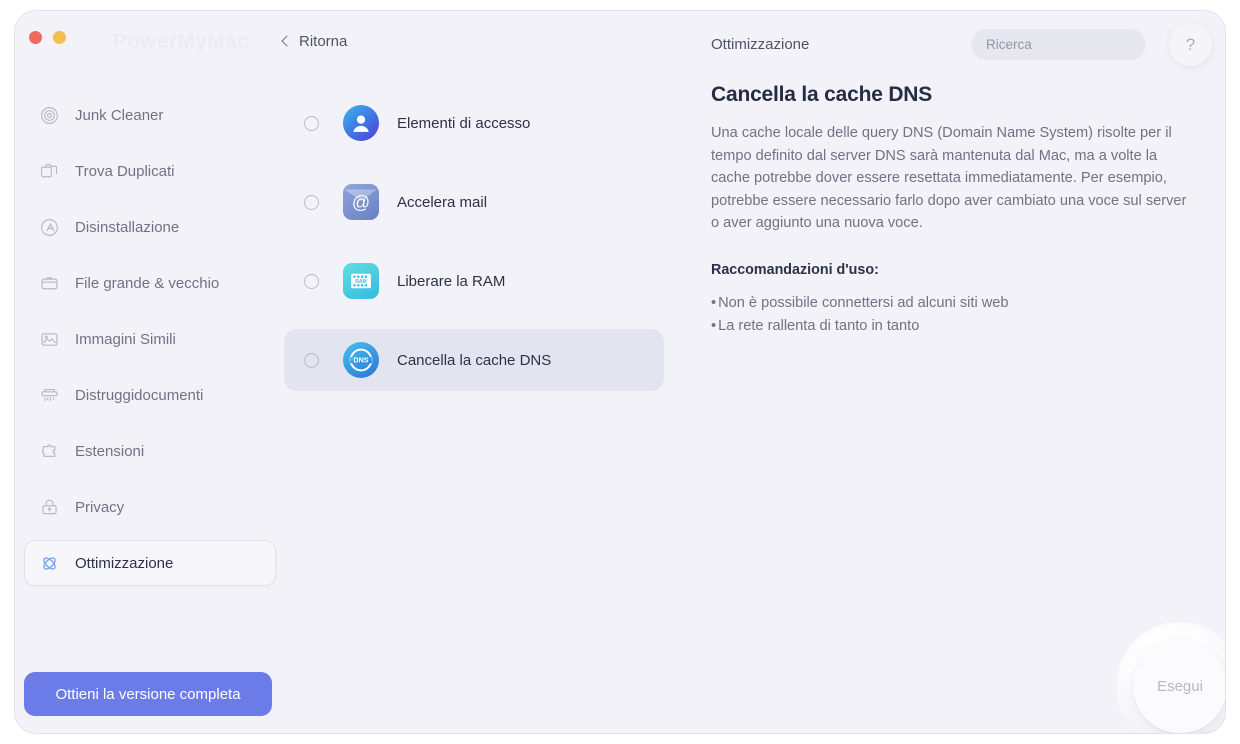 This screenshot has height=744, width=1240. I want to click on panel-title: Ottimizzazione, so click(760, 44).